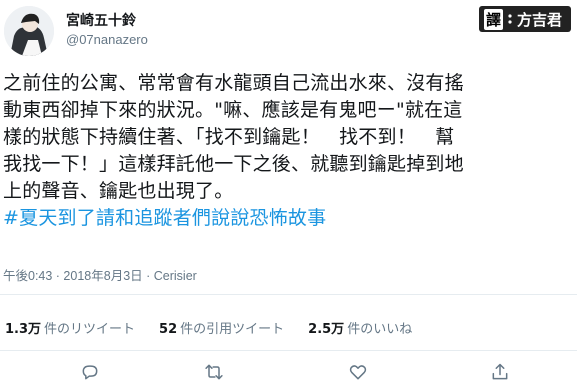  Describe the element at coordinates (233, 110) in the screenshot. I see `tweet-line: 動東西卻掉下來的狀況。"嘛、應該是有鬼吧ー"就在這` at that location.